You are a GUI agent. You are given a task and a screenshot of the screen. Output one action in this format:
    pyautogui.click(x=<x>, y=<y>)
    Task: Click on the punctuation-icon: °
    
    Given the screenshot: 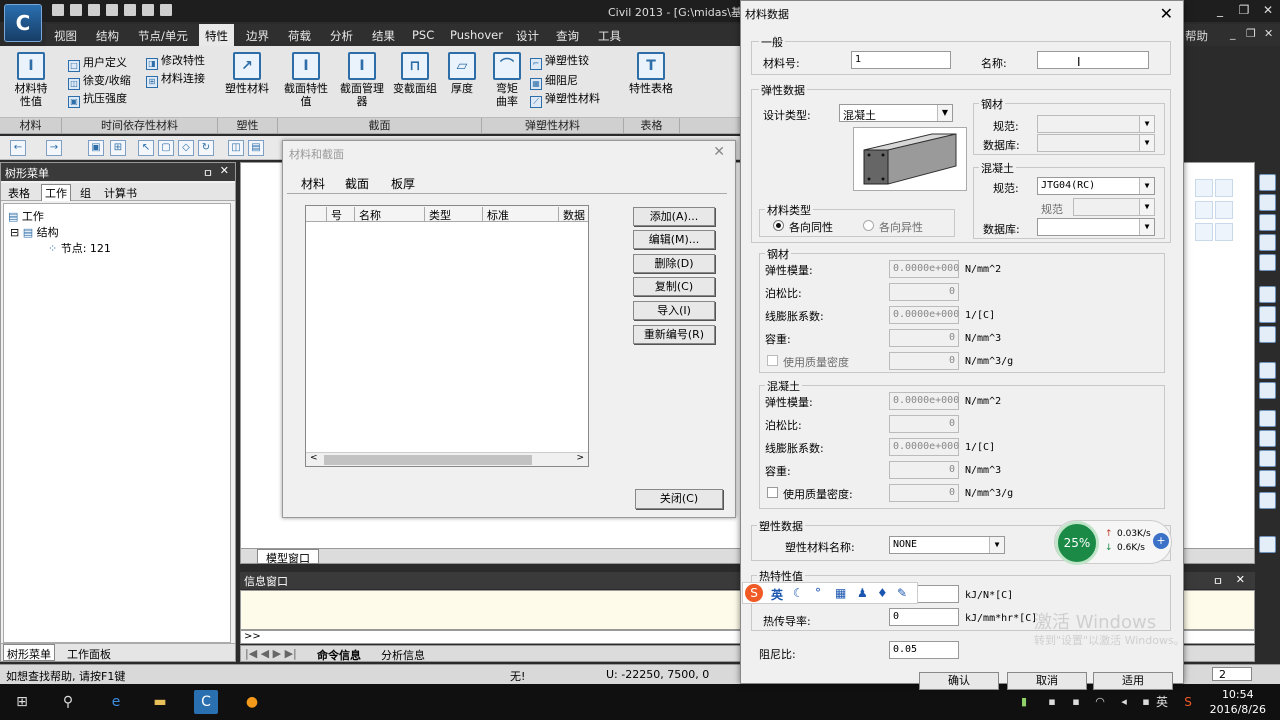 What is the action you would take?
    pyautogui.click(x=818, y=593)
    